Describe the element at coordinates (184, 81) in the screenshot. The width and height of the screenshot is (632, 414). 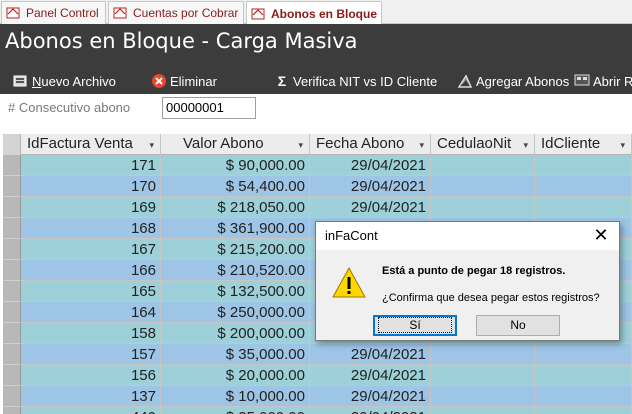
I see `eliminar-button: Eliminar` at that location.